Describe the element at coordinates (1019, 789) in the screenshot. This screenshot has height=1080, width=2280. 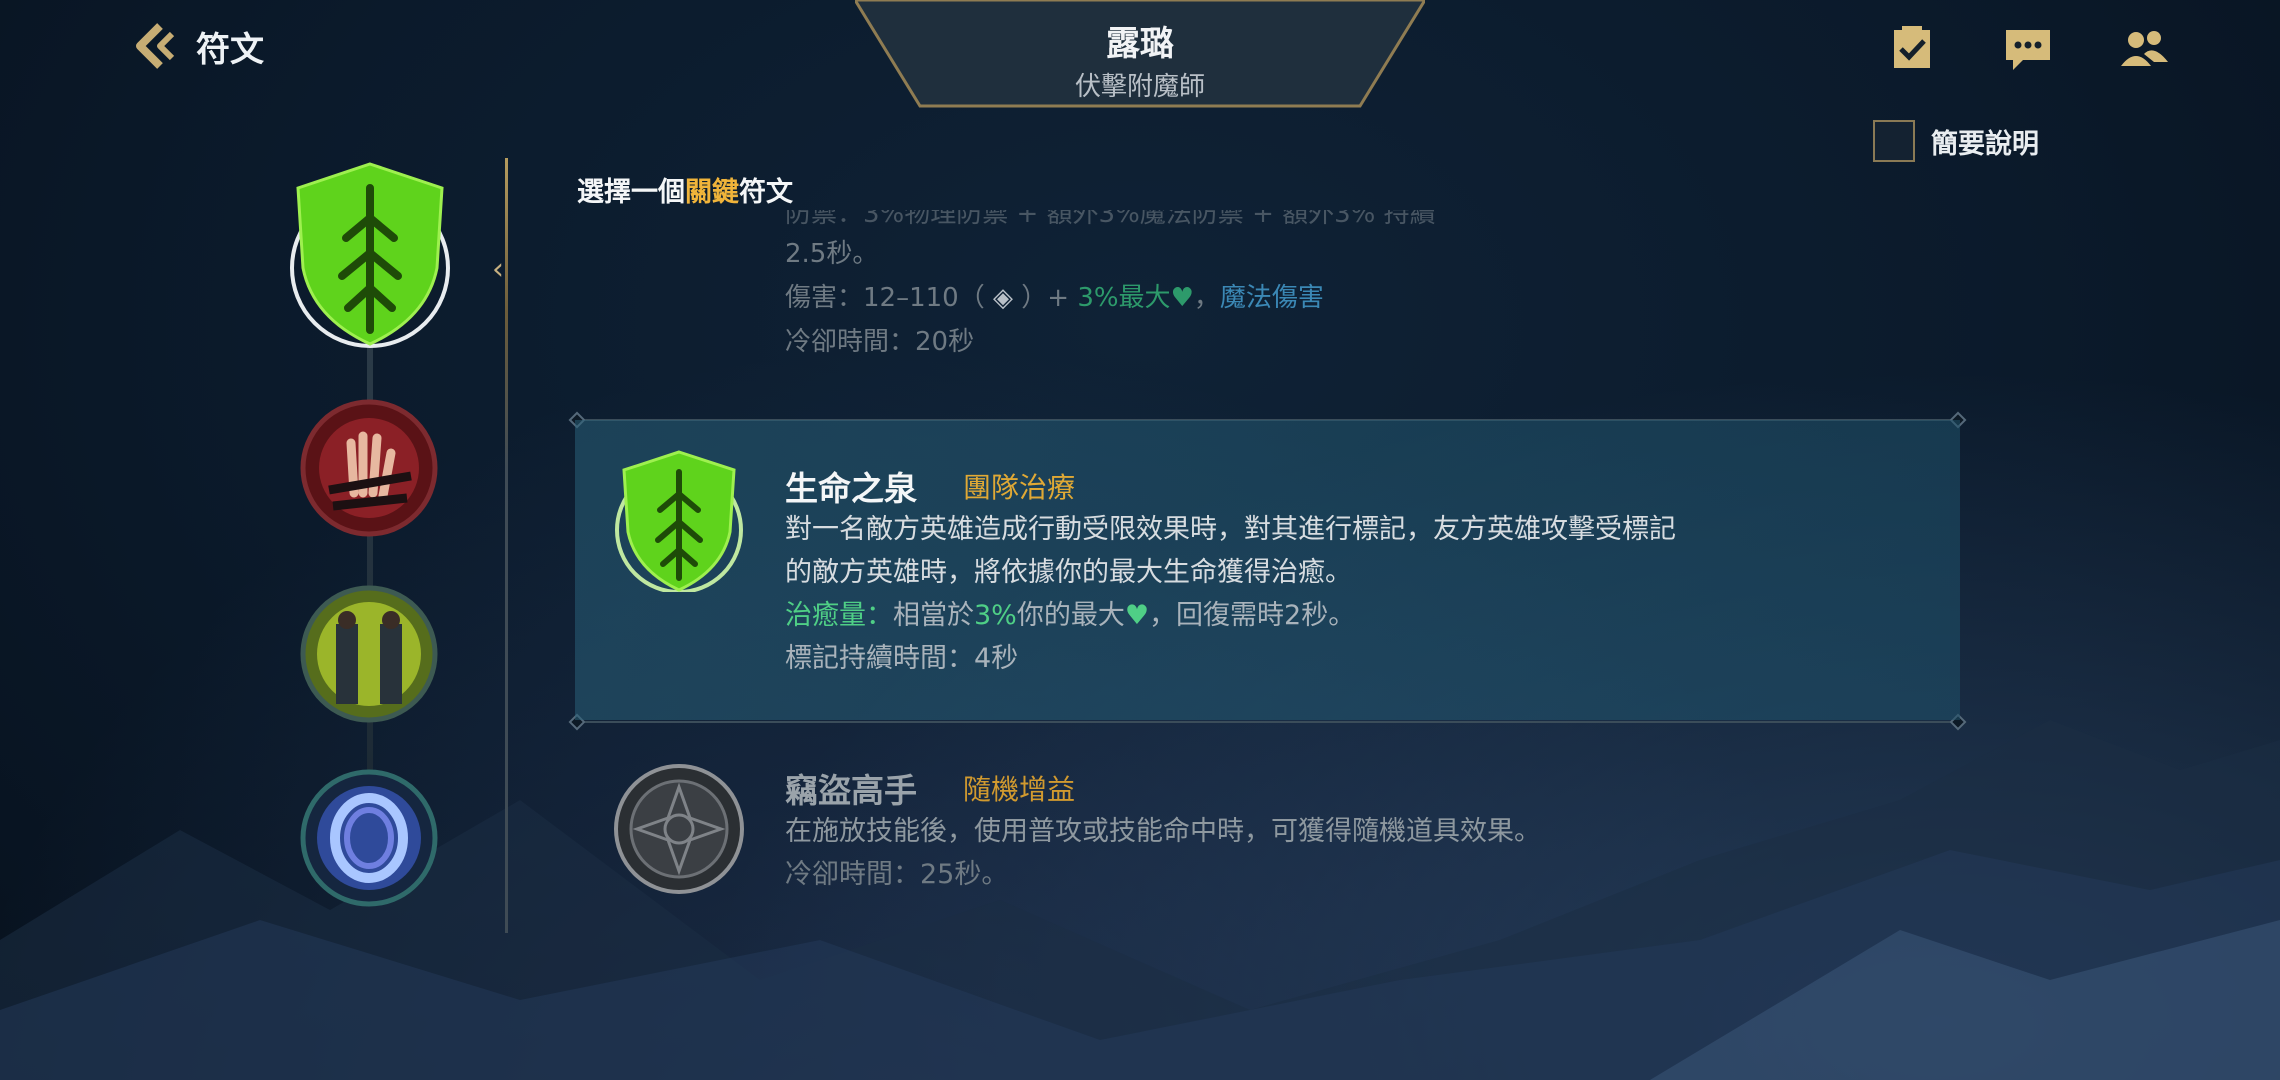
I see `rune-tag: 隨機增益` at that location.